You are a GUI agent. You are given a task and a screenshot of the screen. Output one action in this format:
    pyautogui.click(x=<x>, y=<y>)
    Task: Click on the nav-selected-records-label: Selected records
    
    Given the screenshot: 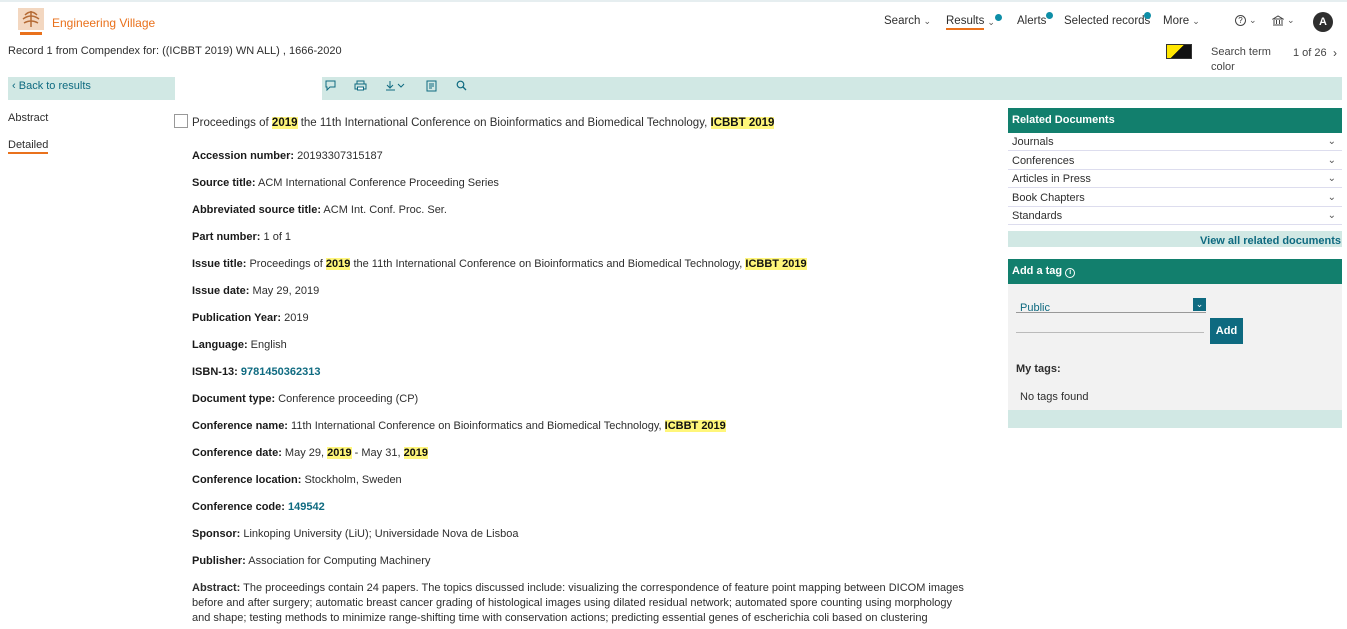 What is the action you would take?
    pyautogui.click(x=1107, y=21)
    